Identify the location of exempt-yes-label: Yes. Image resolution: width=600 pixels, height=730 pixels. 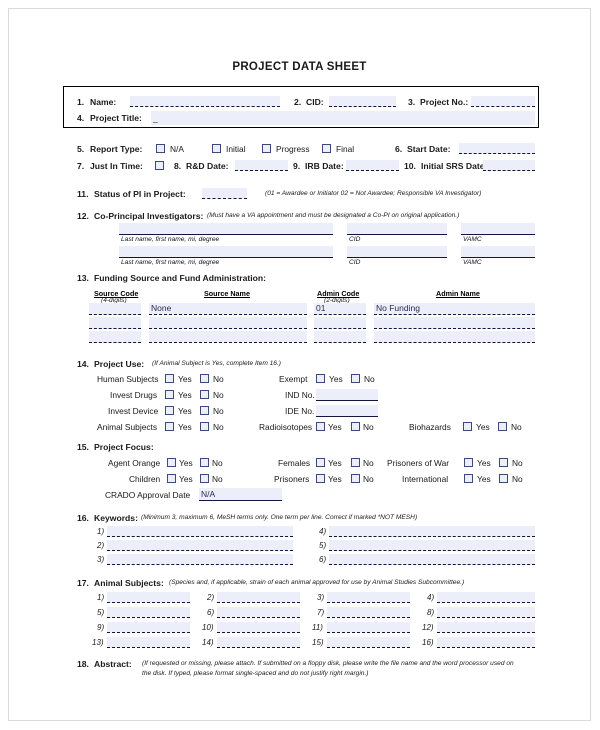
(336, 379).